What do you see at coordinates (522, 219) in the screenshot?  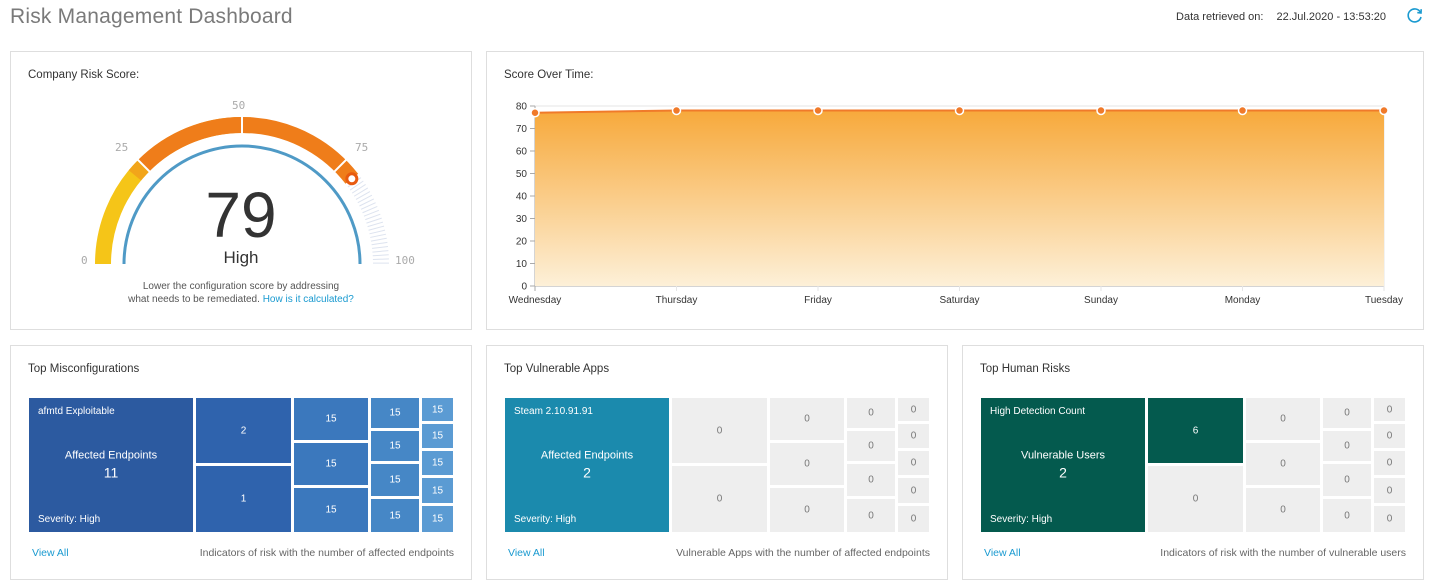 I see `chart-ytick-label: 30` at bounding box center [522, 219].